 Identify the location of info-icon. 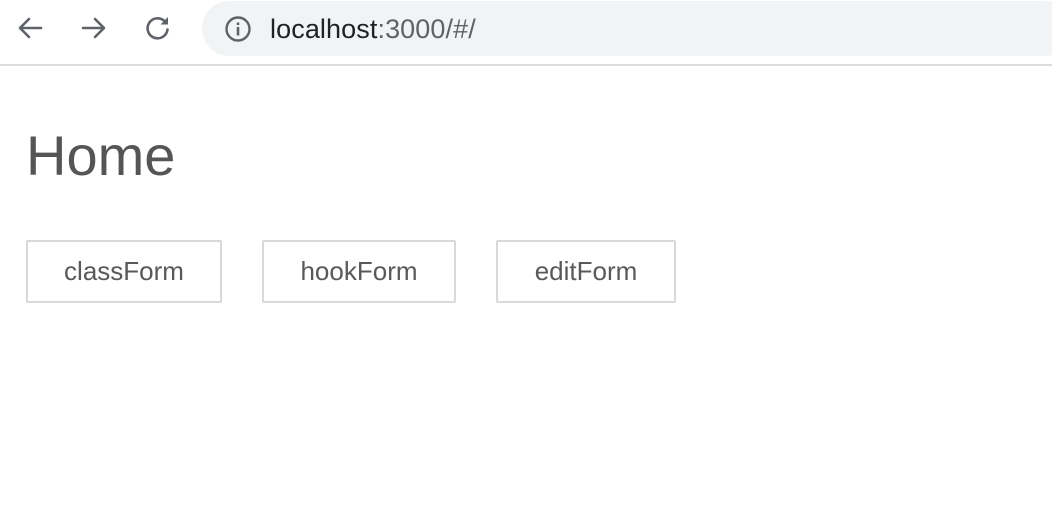
(238, 29).